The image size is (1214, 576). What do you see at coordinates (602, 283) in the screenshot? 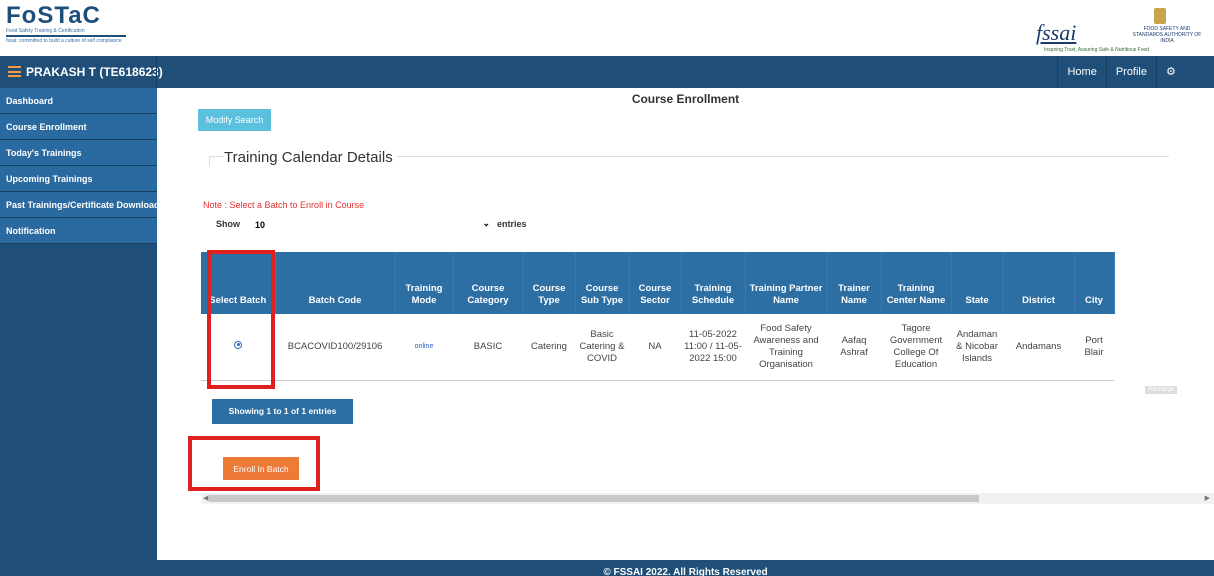
I see `col-course-sub-type: Course Sub Type` at bounding box center [602, 283].